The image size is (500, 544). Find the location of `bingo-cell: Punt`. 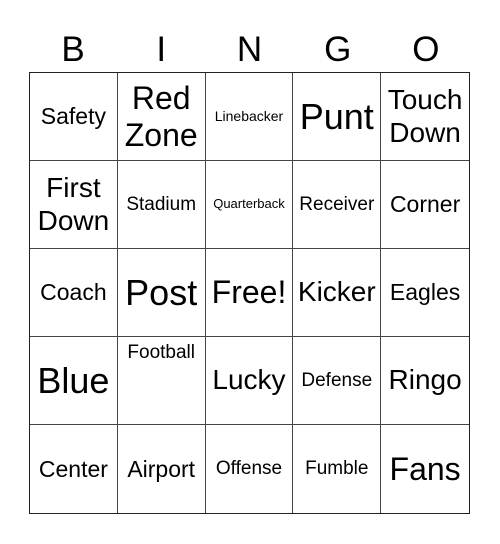

bingo-cell: Punt is located at coordinates (337, 117).